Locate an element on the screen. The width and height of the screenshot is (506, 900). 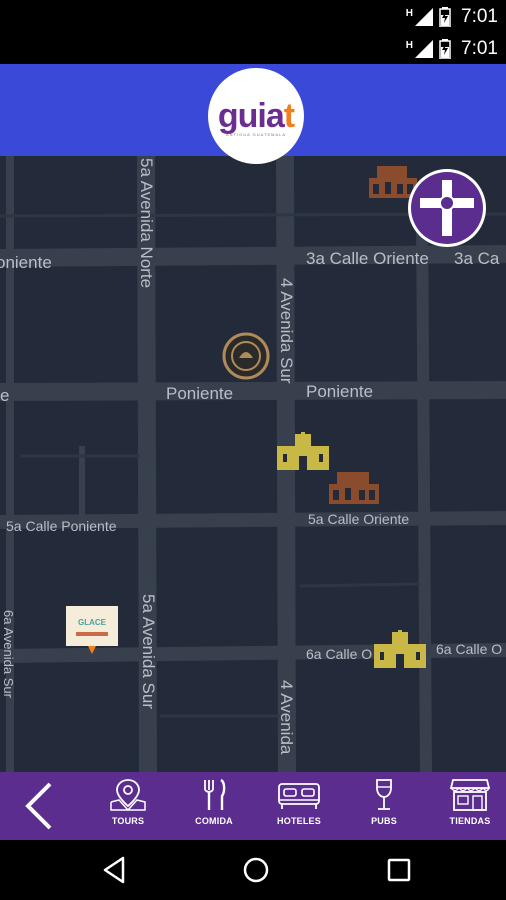
nav-hoteles: HOTELES is located at coordinates (299, 808).